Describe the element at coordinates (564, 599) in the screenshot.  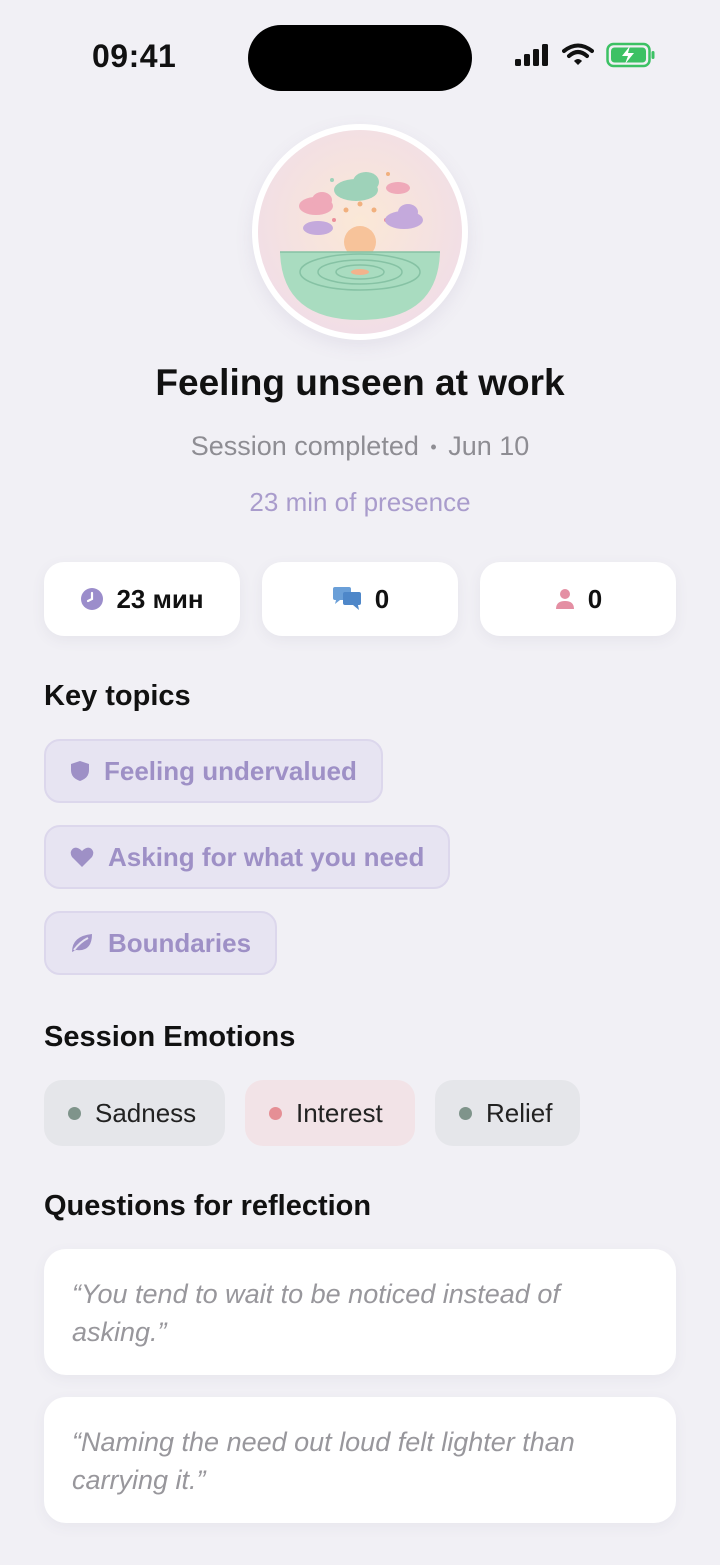
I see `person-icon` at that location.